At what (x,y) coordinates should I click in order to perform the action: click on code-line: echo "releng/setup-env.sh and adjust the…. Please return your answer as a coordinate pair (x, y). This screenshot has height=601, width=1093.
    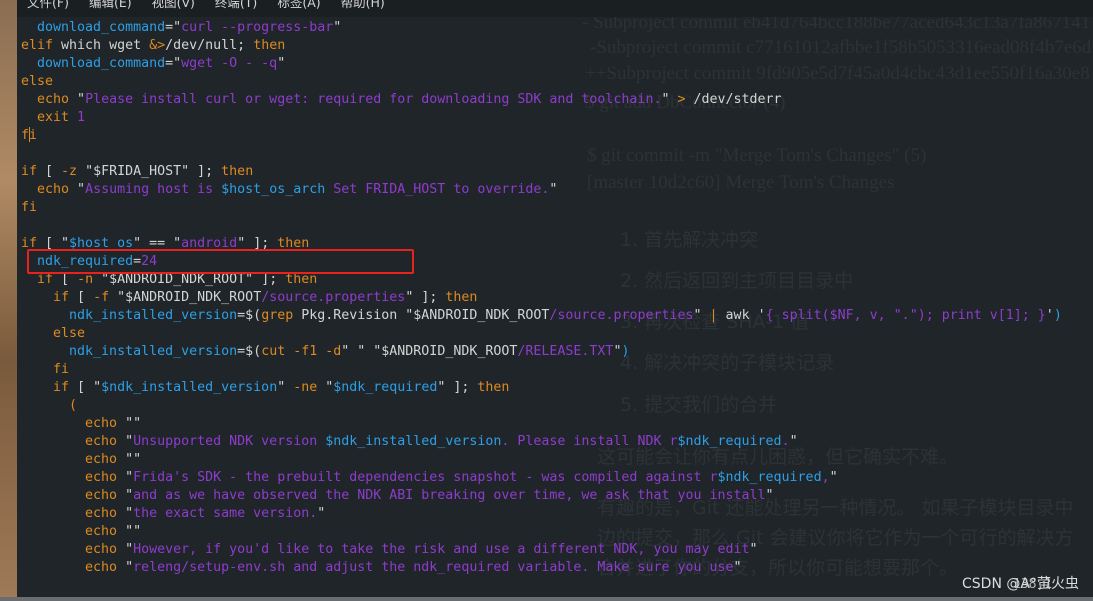
    Looking at the image, I should click on (541, 568).